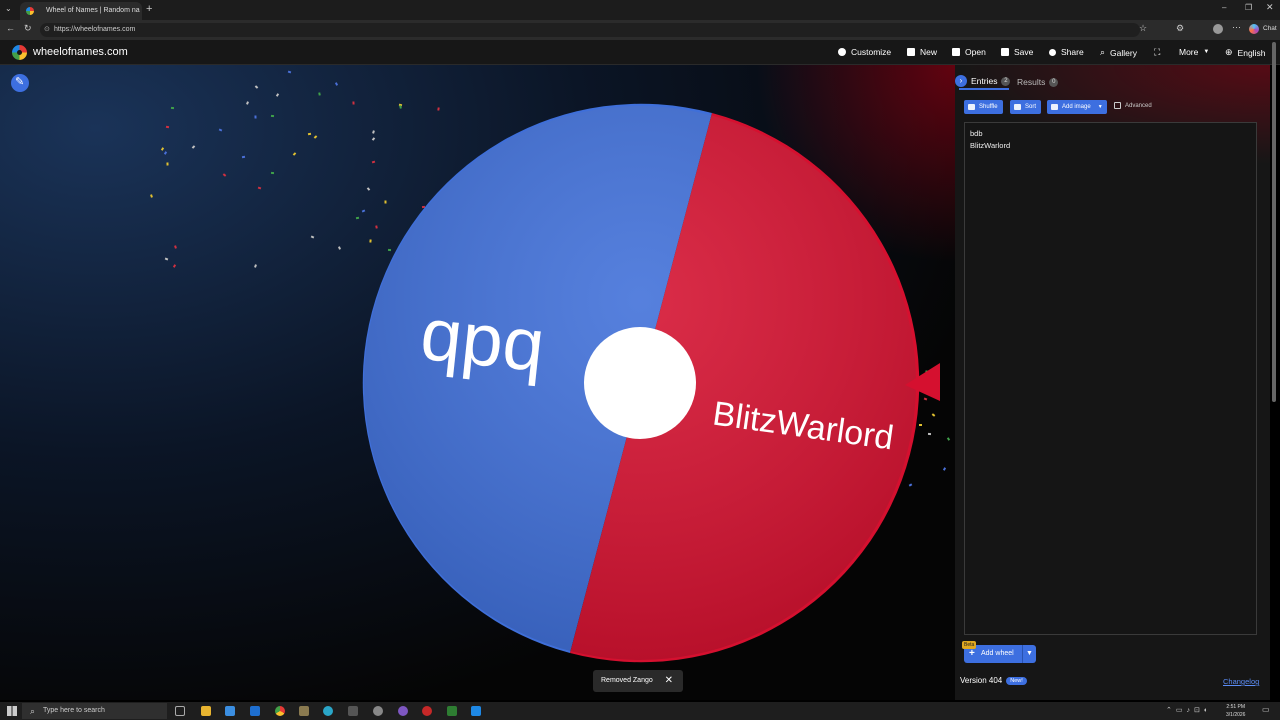 This screenshot has height=720, width=1280. I want to click on more-button: More ▼, so click(1194, 52).